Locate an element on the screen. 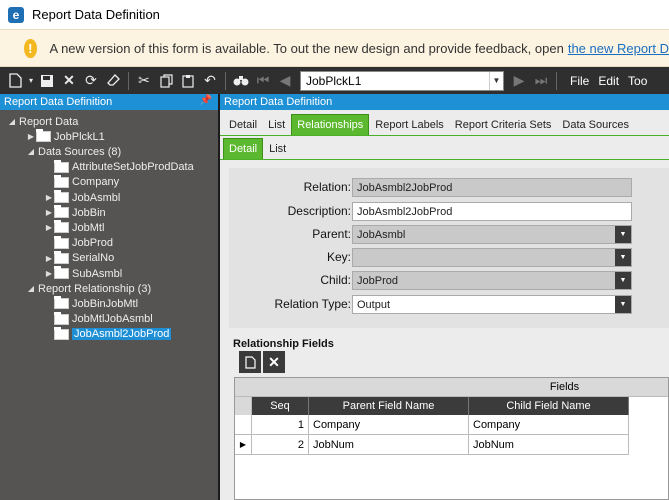 The height and width of the screenshot is (500, 669). first-record-icon: ⏮ is located at coordinates (263, 81).